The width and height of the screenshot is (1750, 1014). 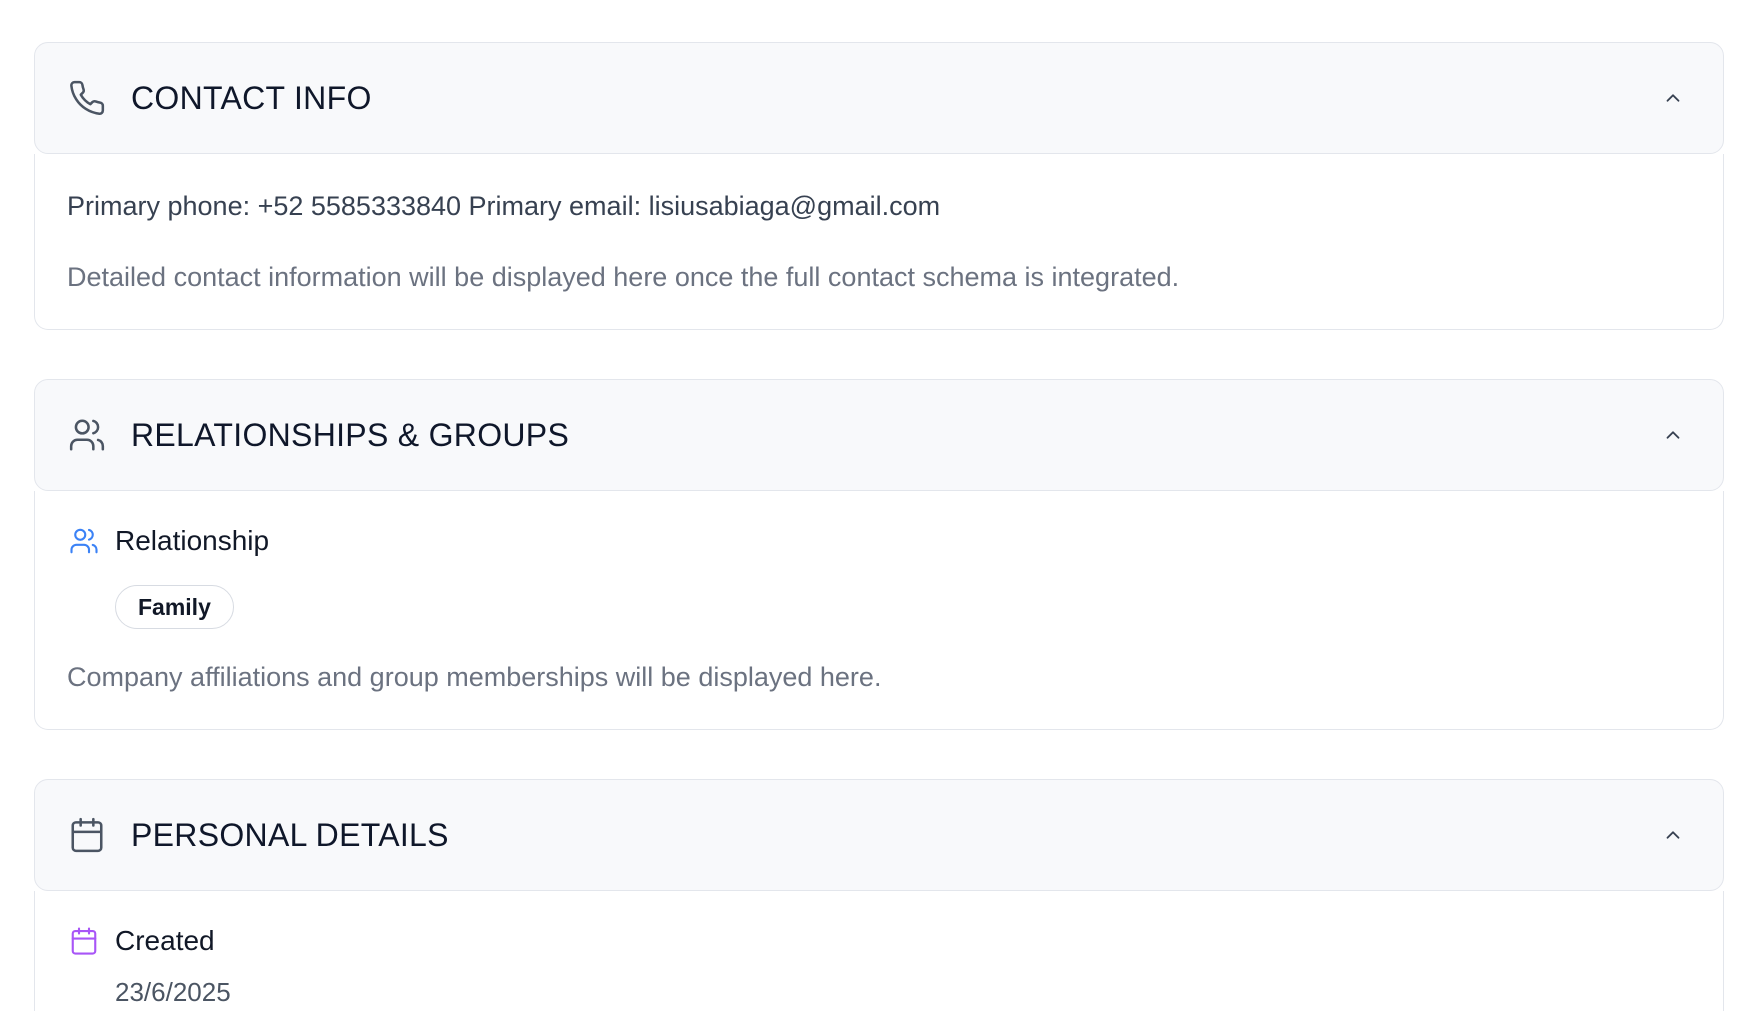 What do you see at coordinates (251, 97) in the screenshot?
I see `contact-info-title: CONTACT INFO` at bounding box center [251, 97].